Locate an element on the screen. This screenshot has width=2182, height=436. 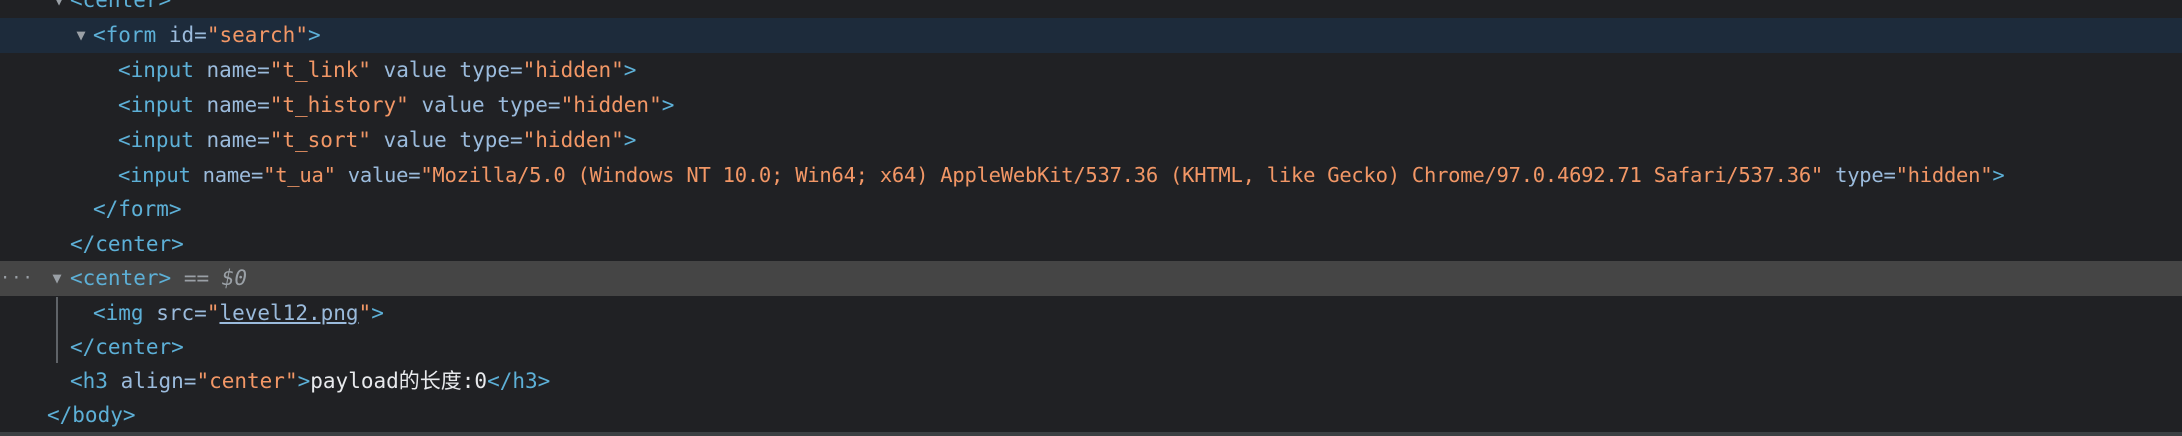
dom-node-h3: <h3 align="center">payload的长度:0</h3> is located at coordinates (1091, 381).